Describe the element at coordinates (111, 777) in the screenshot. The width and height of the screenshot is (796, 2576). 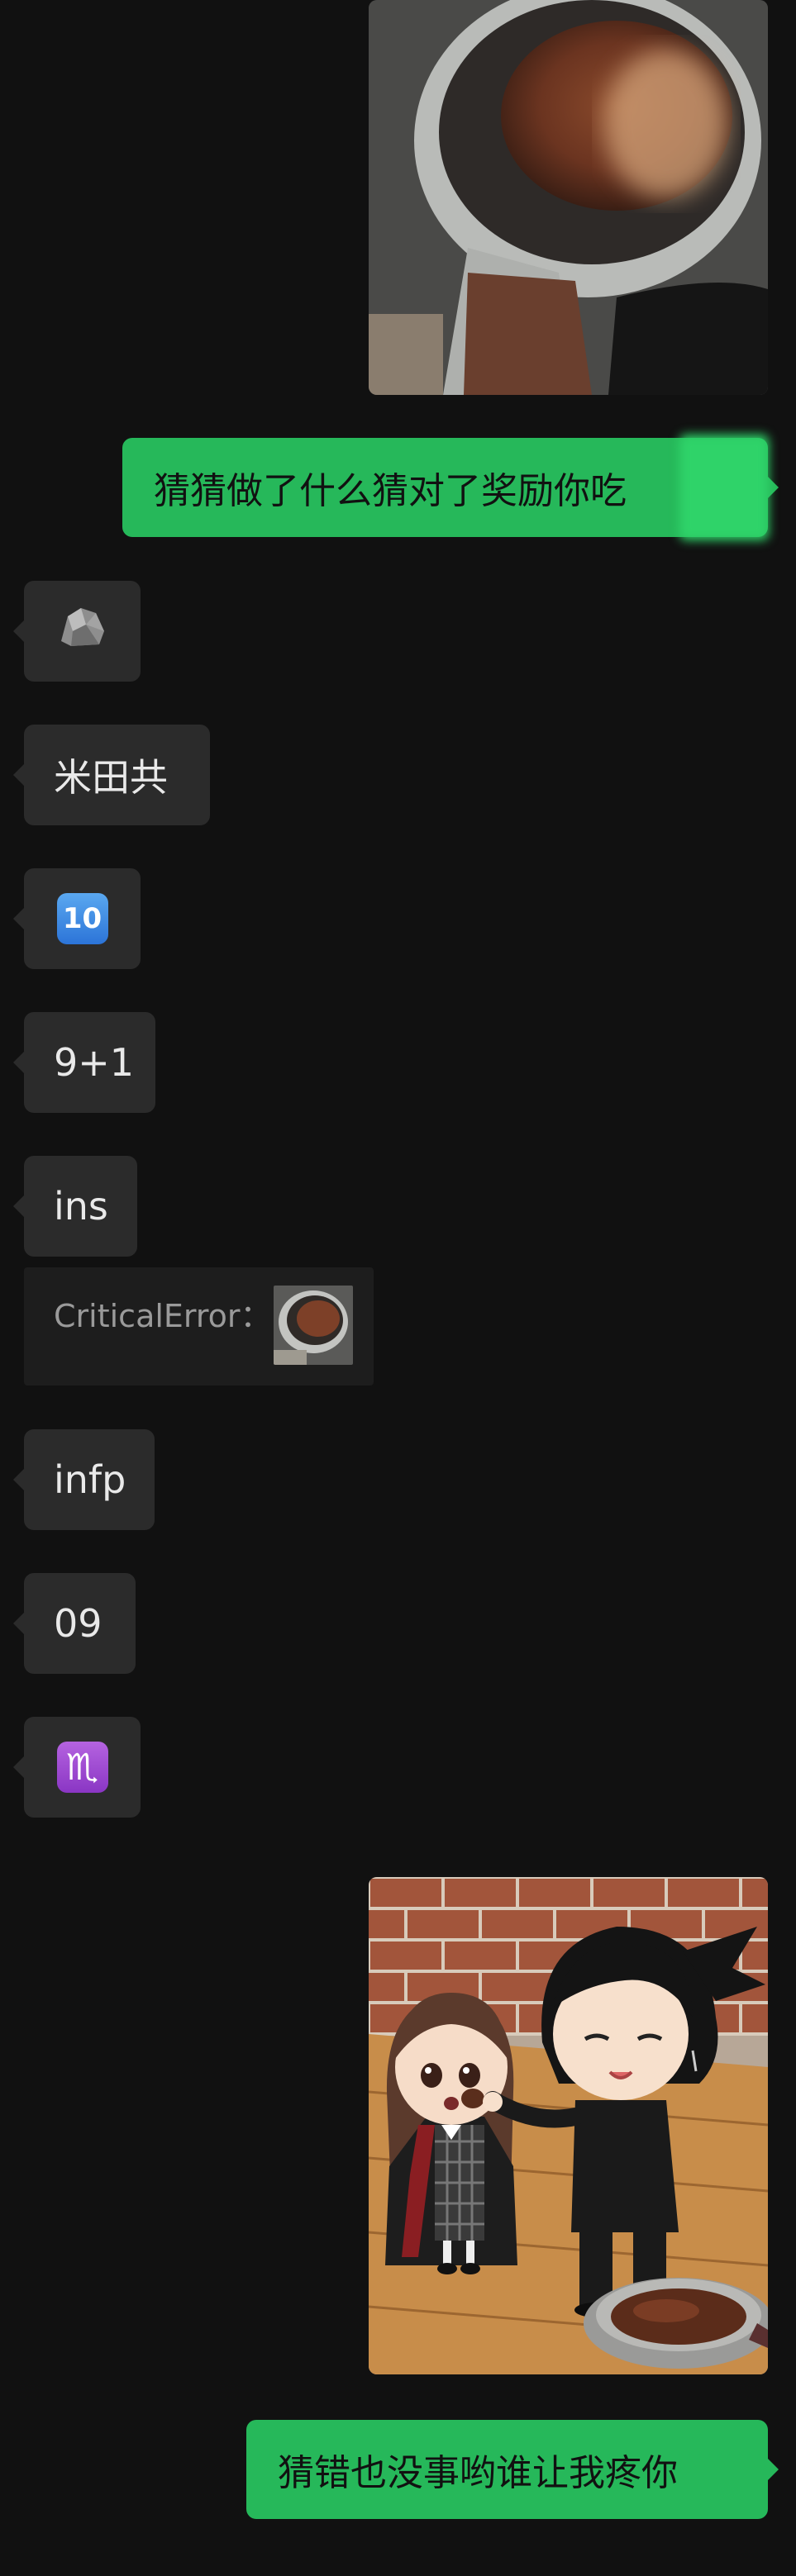
I see `received-message-text: 米田共` at that location.